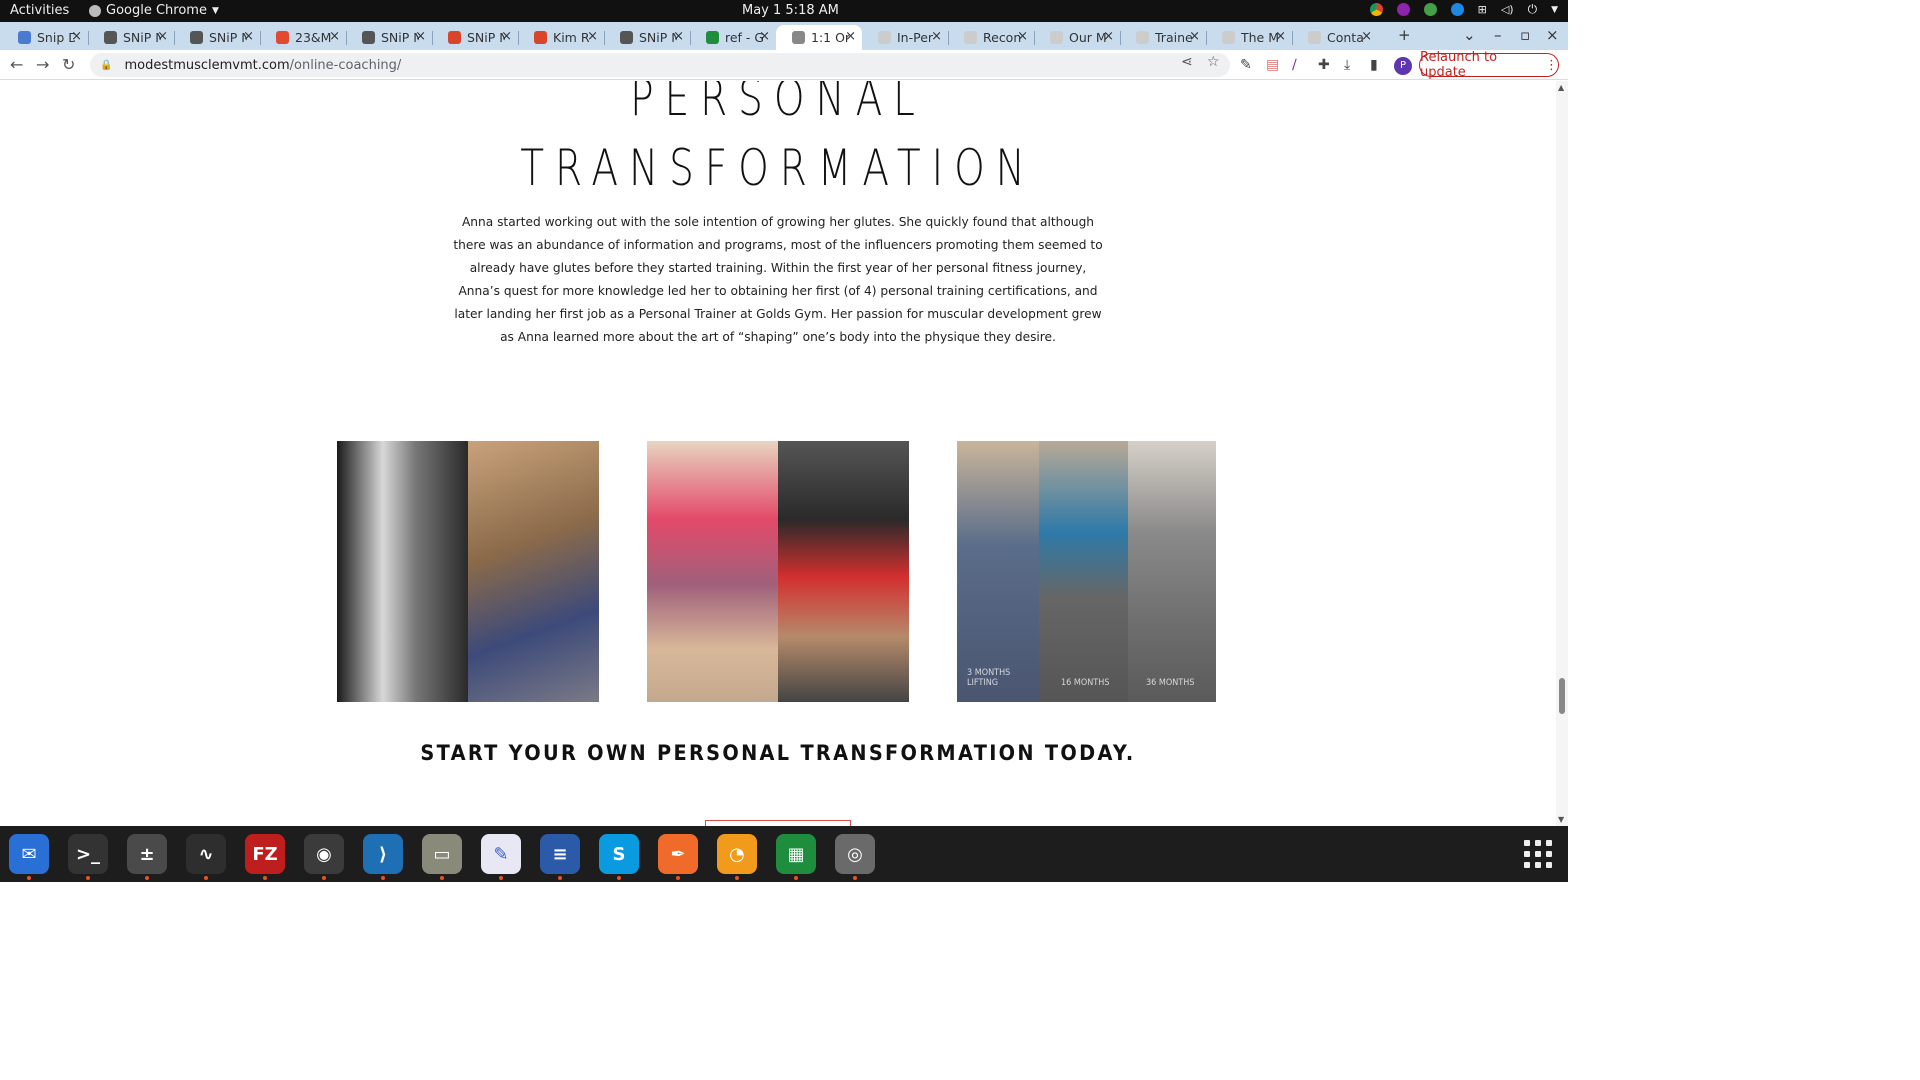  Describe the element at coordinates (1498, 35) in the screenshot. I see `minimize-icon: –` at that location.